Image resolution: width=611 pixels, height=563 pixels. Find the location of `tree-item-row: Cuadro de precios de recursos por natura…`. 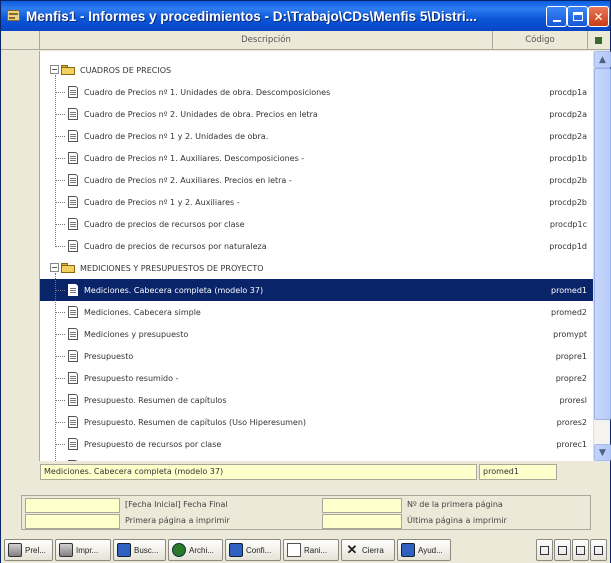

tree-item-row: Cuadro de precios de recursos por natura… is located at coordinates (316, 246).